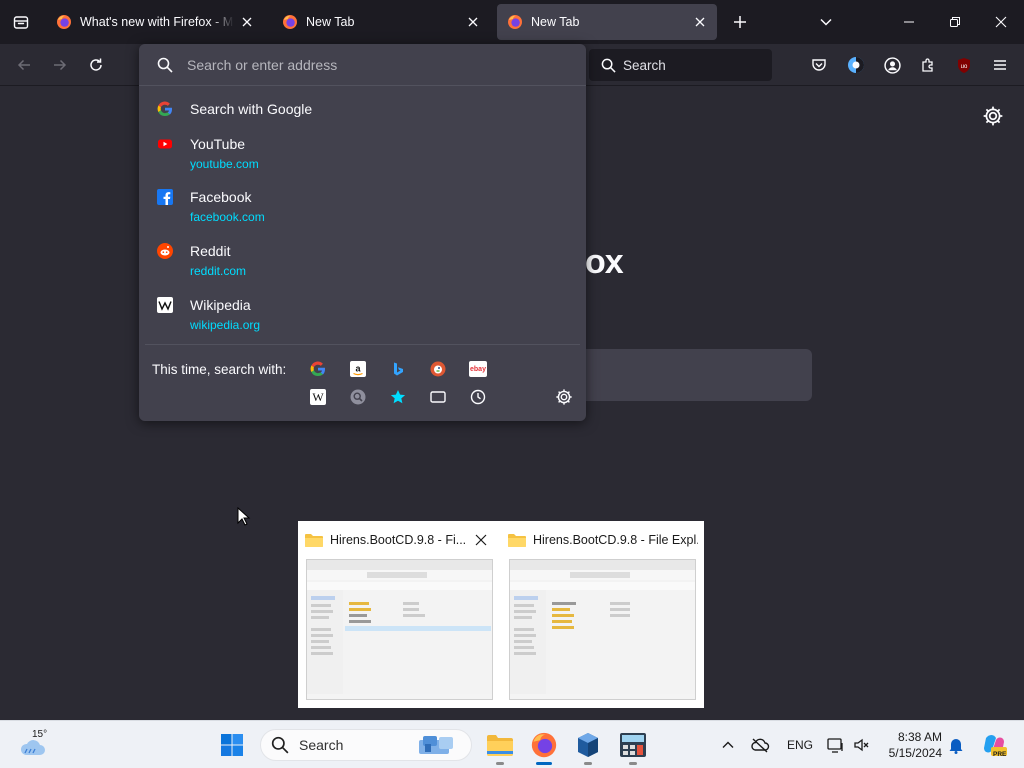  I want to click on star-icon, so click(398, 397).